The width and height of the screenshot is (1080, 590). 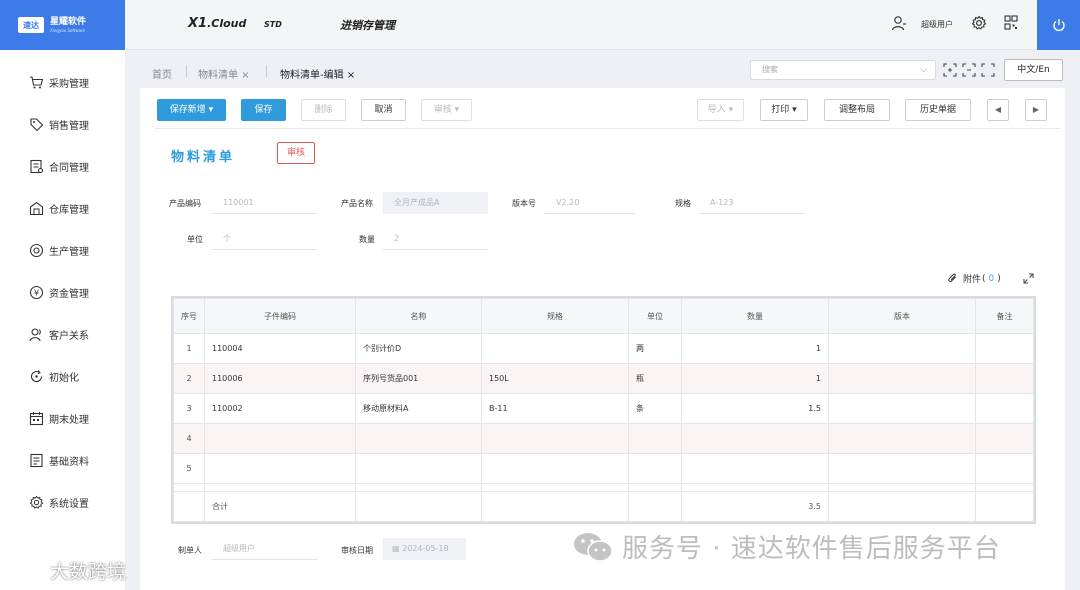 I want to click on next-record-button: ▶, so click(x=1036, y=110).